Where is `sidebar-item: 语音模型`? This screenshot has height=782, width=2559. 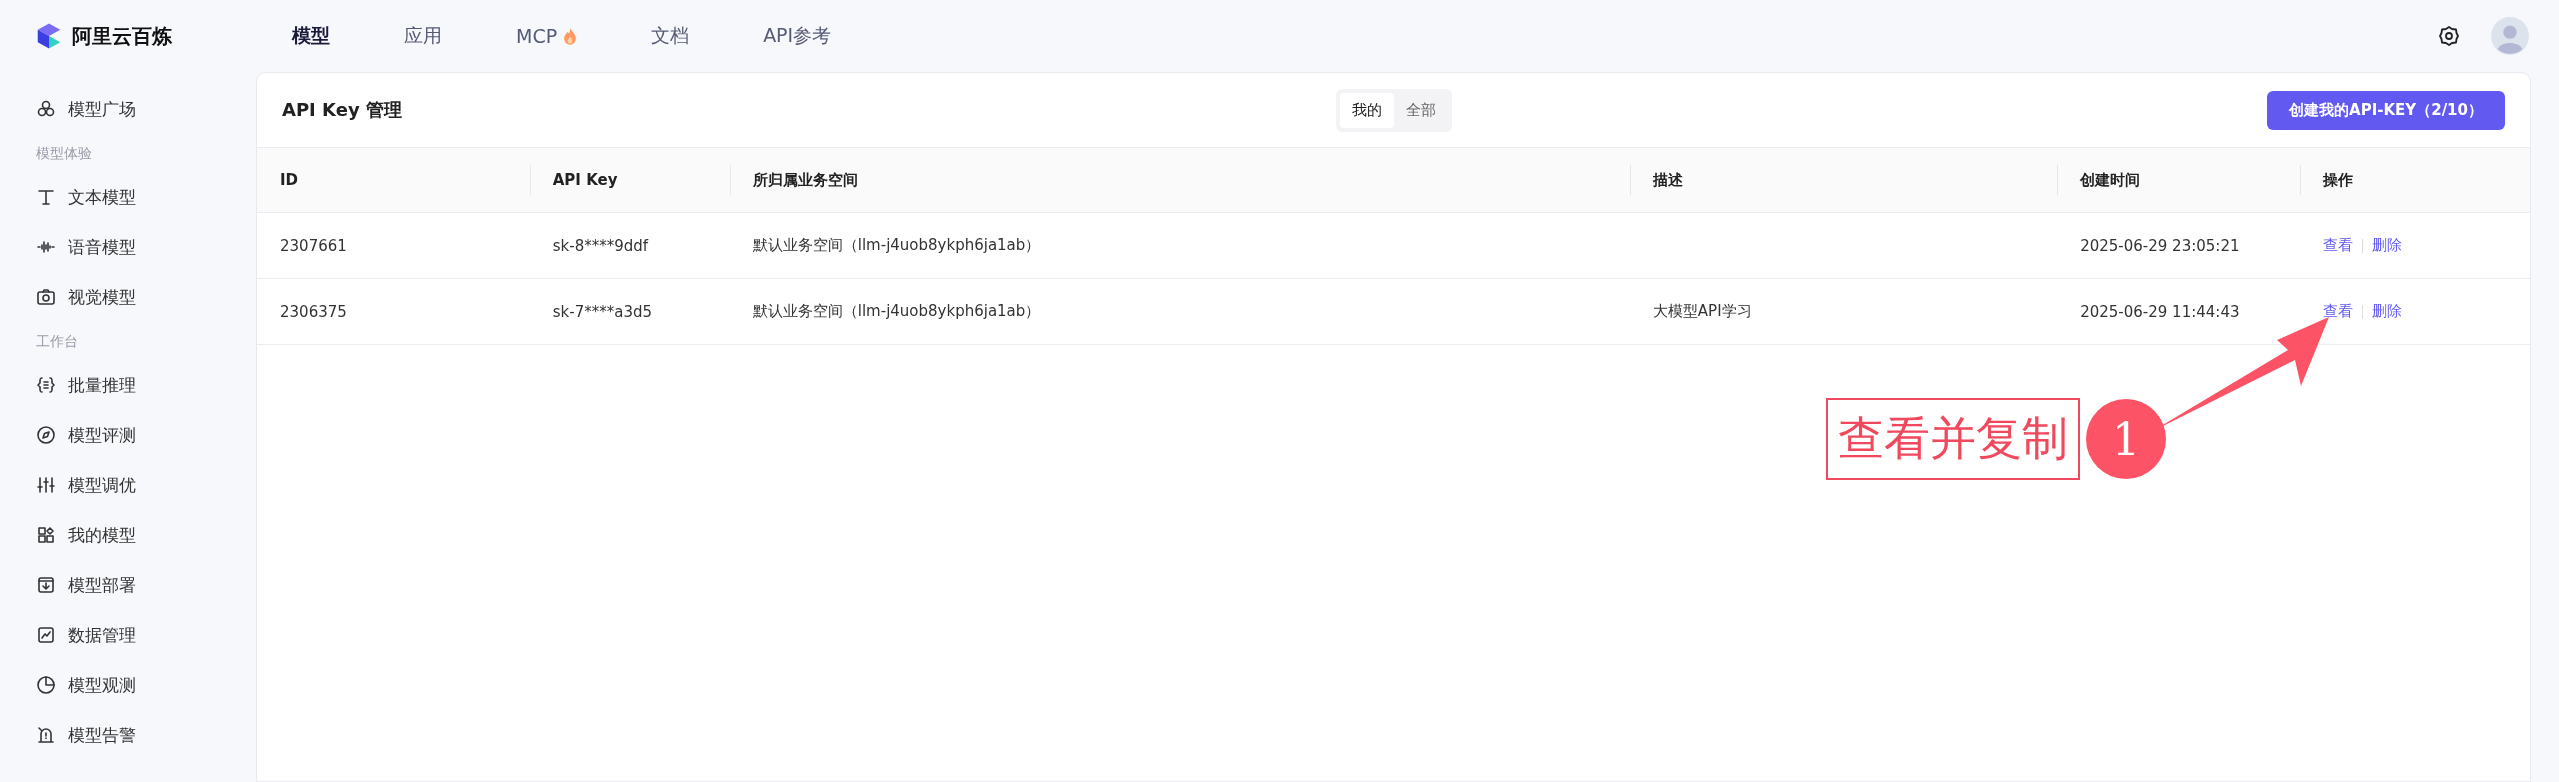 sidebar-item: 语音模型 is located at coordinates (146, 247).